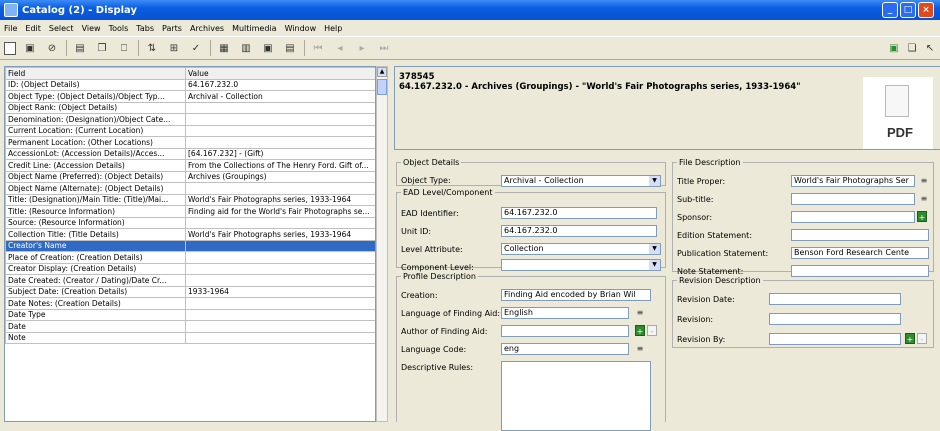 The height and width of the screenshot is (431, 940). Describe the element at coordinates (190, 222) in the screenshot. I see `table-row: Source: (Resource Information)` at that location.